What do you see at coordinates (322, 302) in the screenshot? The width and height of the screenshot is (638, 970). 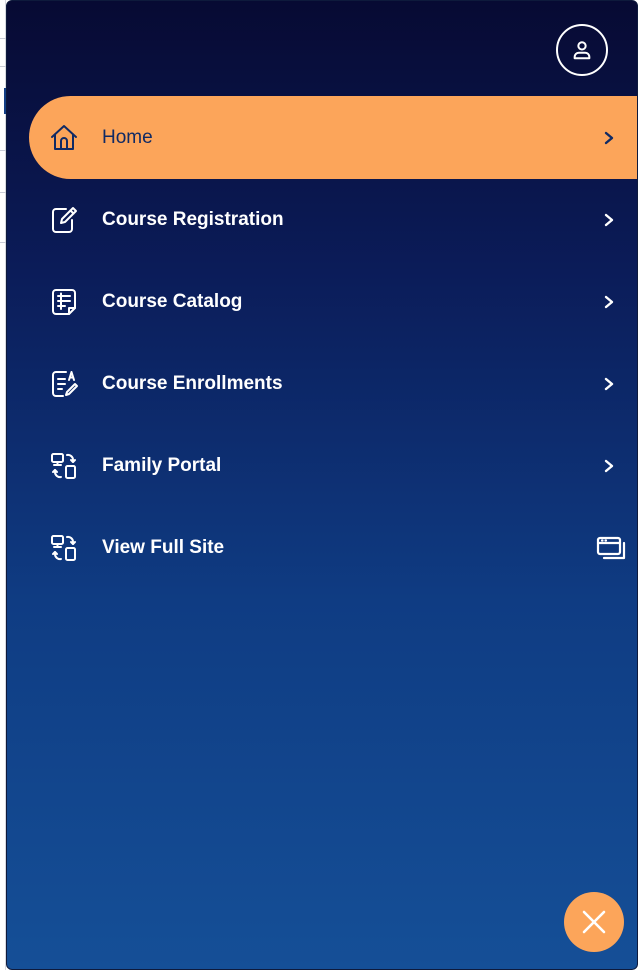 I see `menu-item-course-catalog: Course Catalog` at bounding box center [322, 302].